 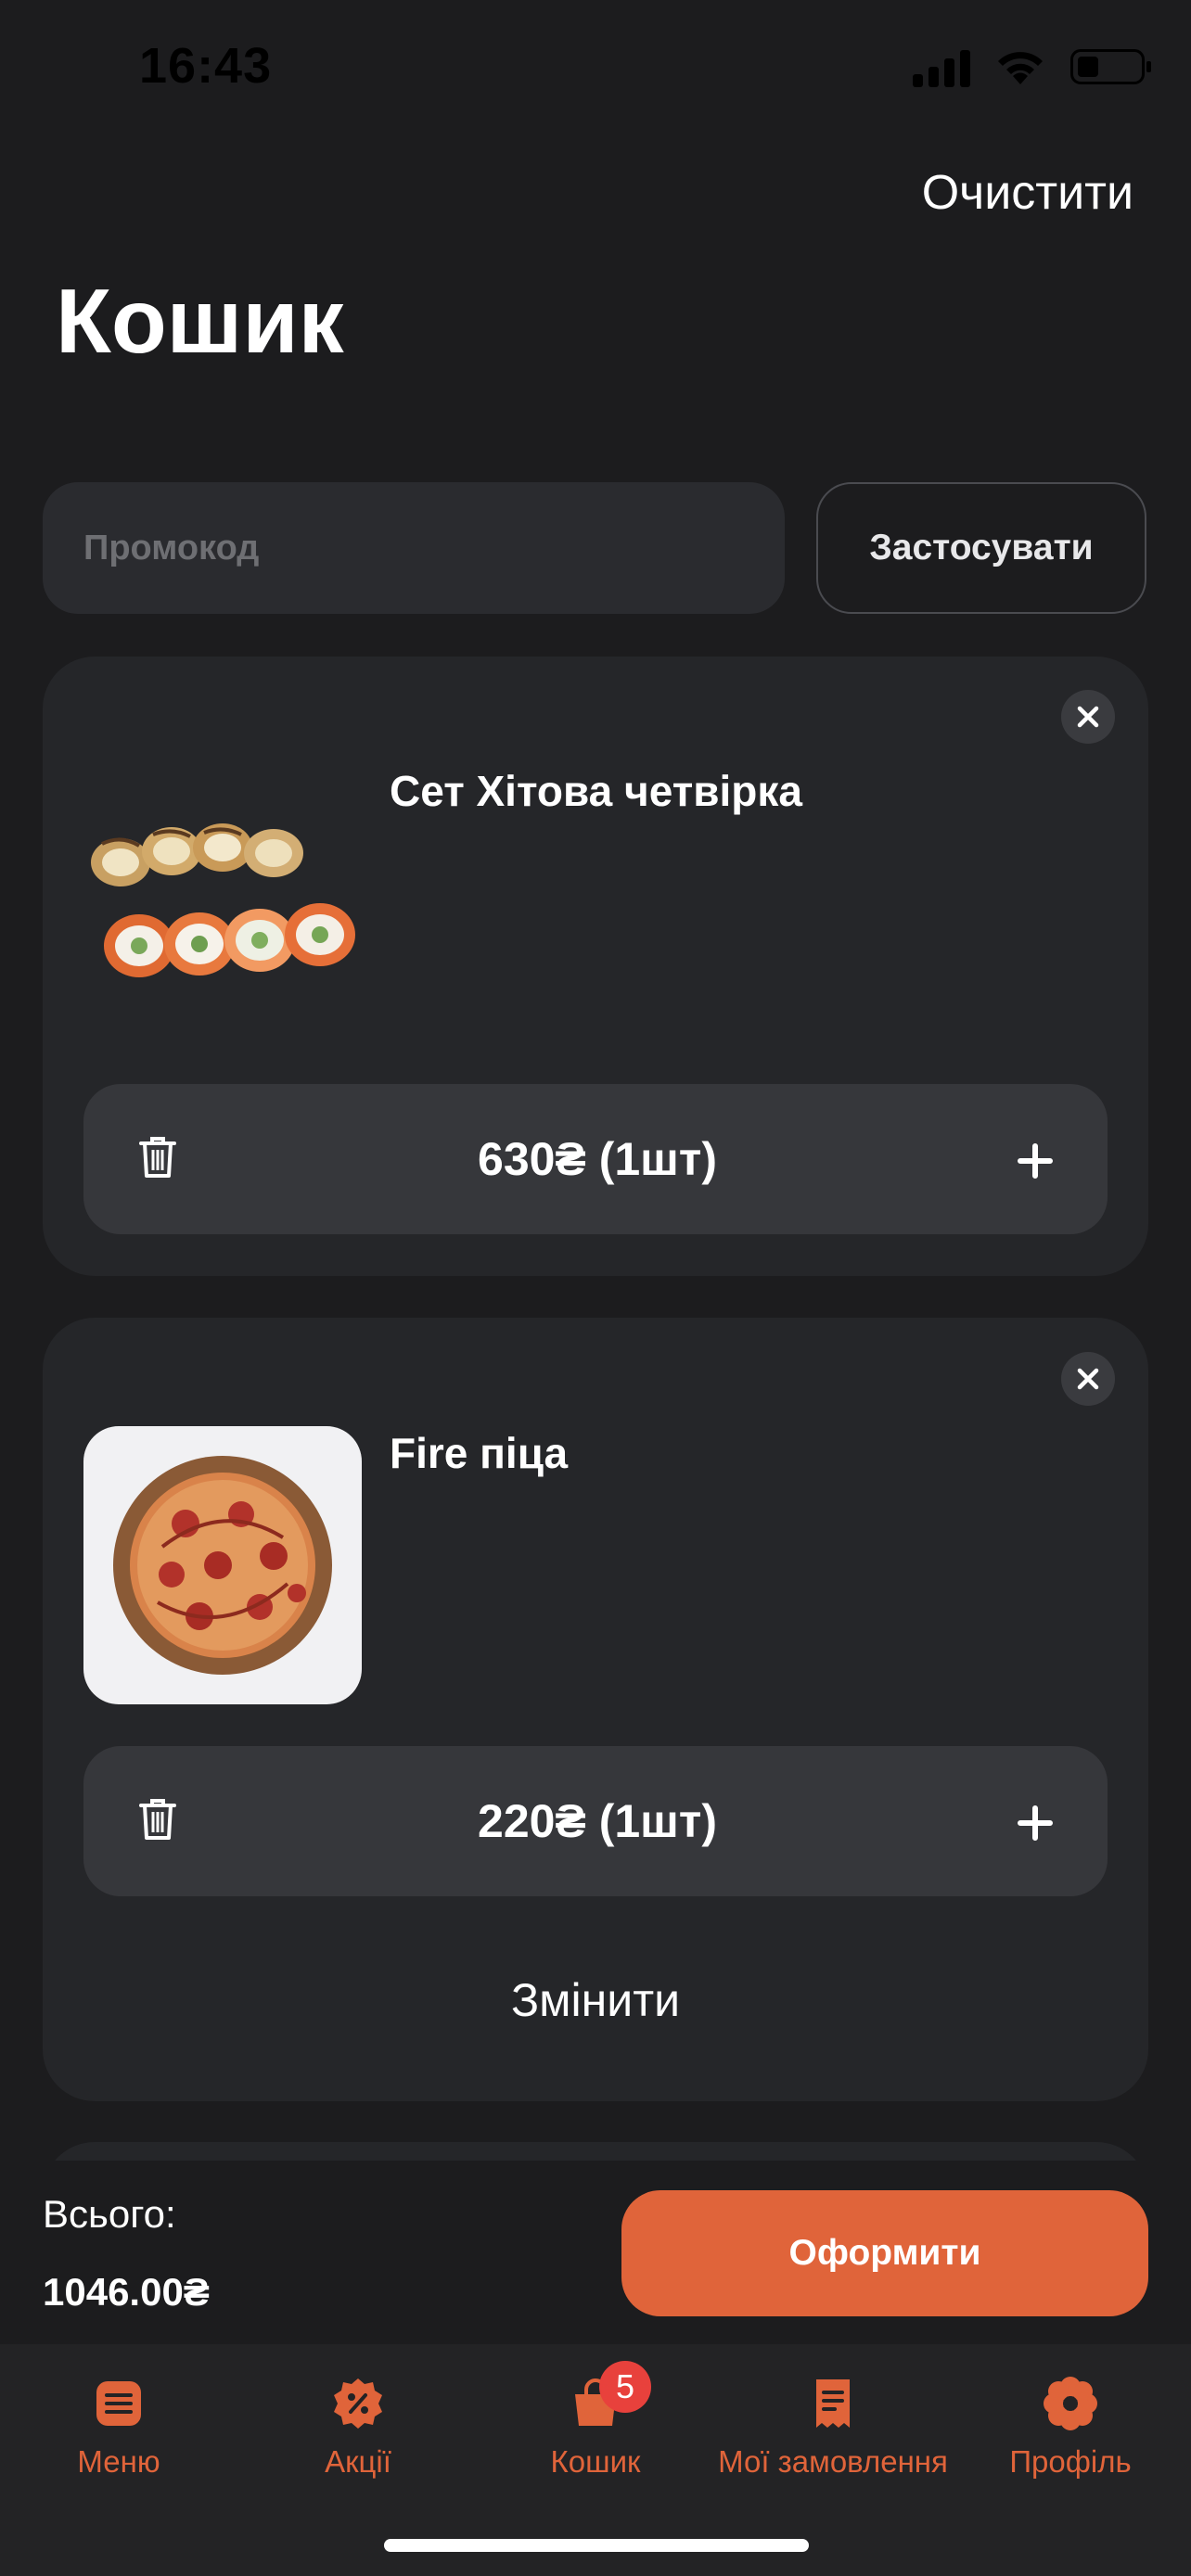 I want to click on home-indicator, so click(x=597, y=2545).